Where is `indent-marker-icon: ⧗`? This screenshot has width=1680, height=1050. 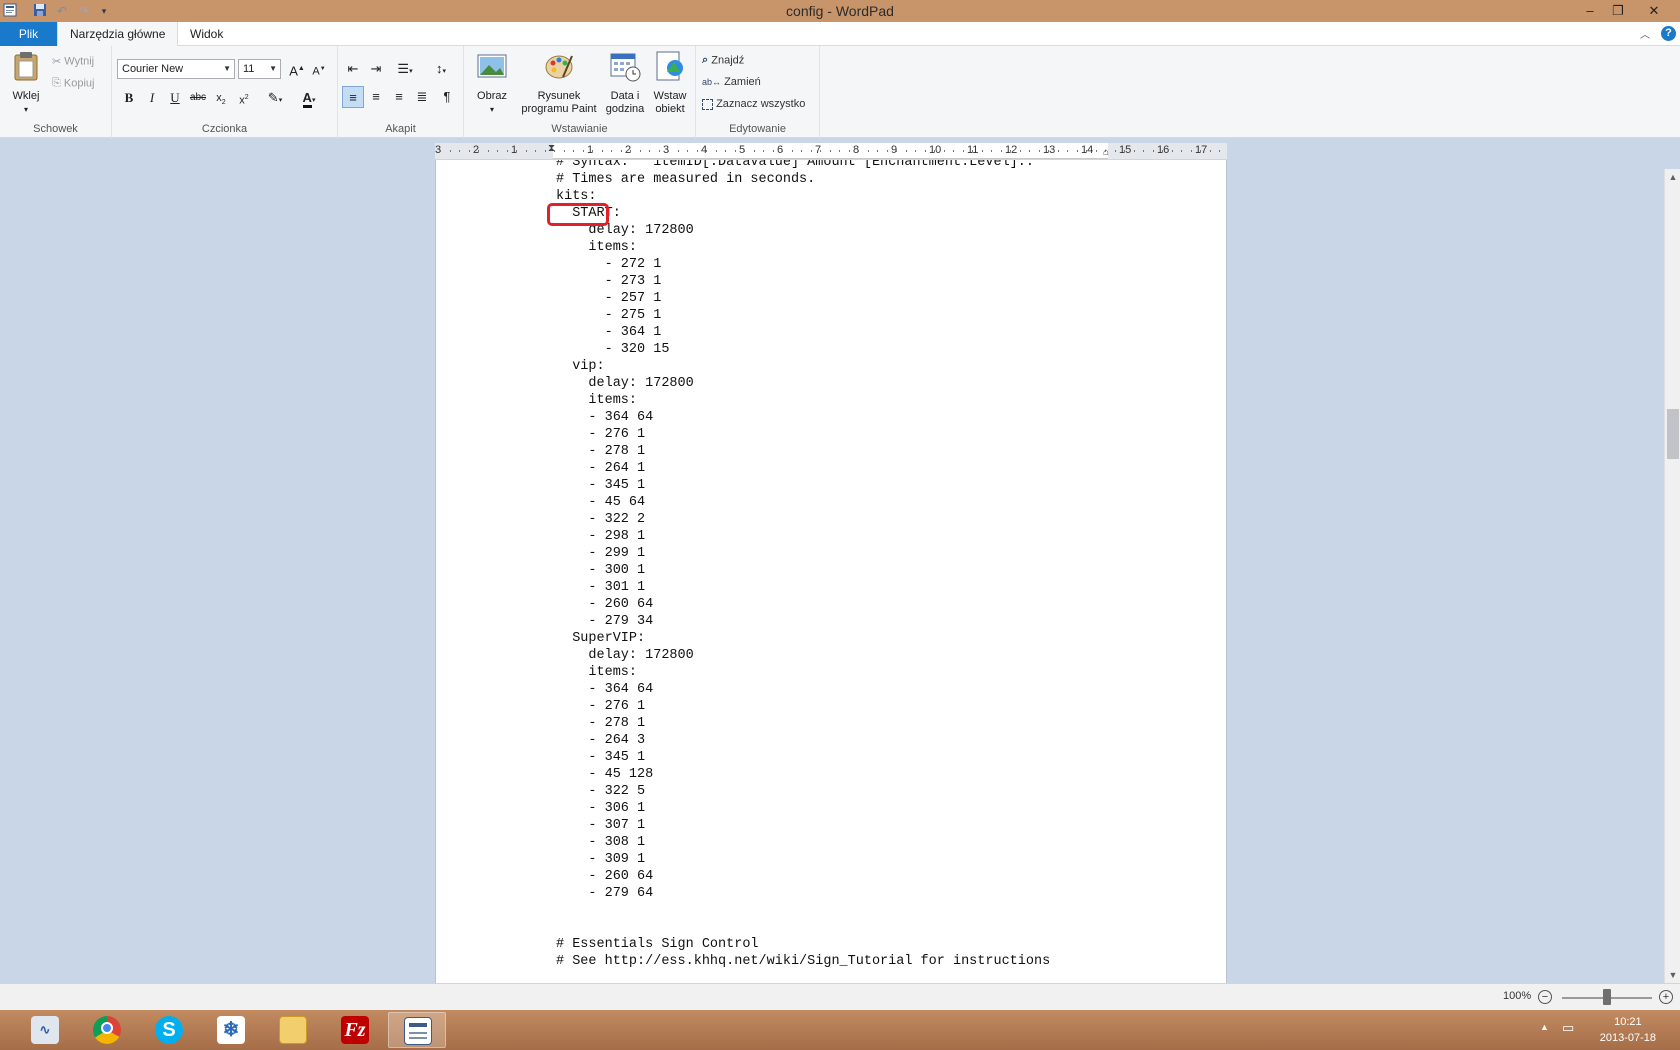 indent-marker-icon: ⧗ is located at coordinates (551, 148).